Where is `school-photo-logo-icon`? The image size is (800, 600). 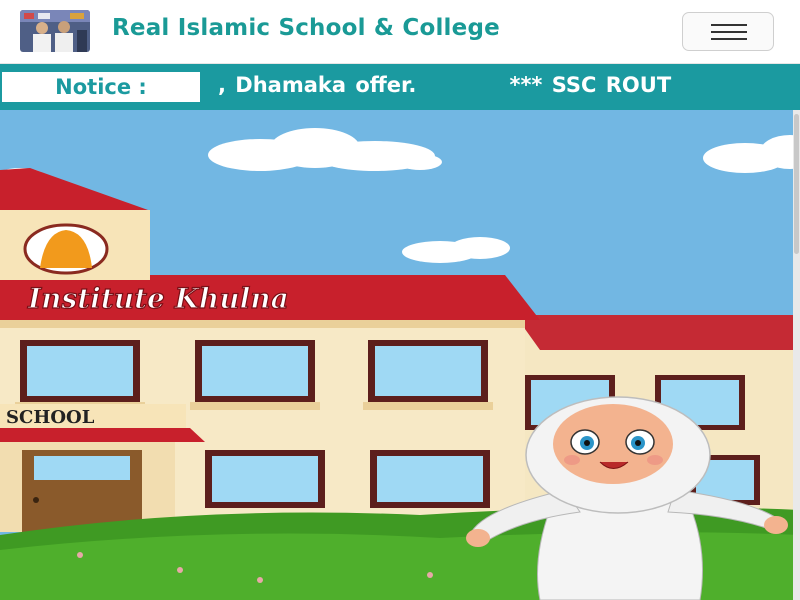
school-photo-logo-icon is located at coordinates (55, 31).